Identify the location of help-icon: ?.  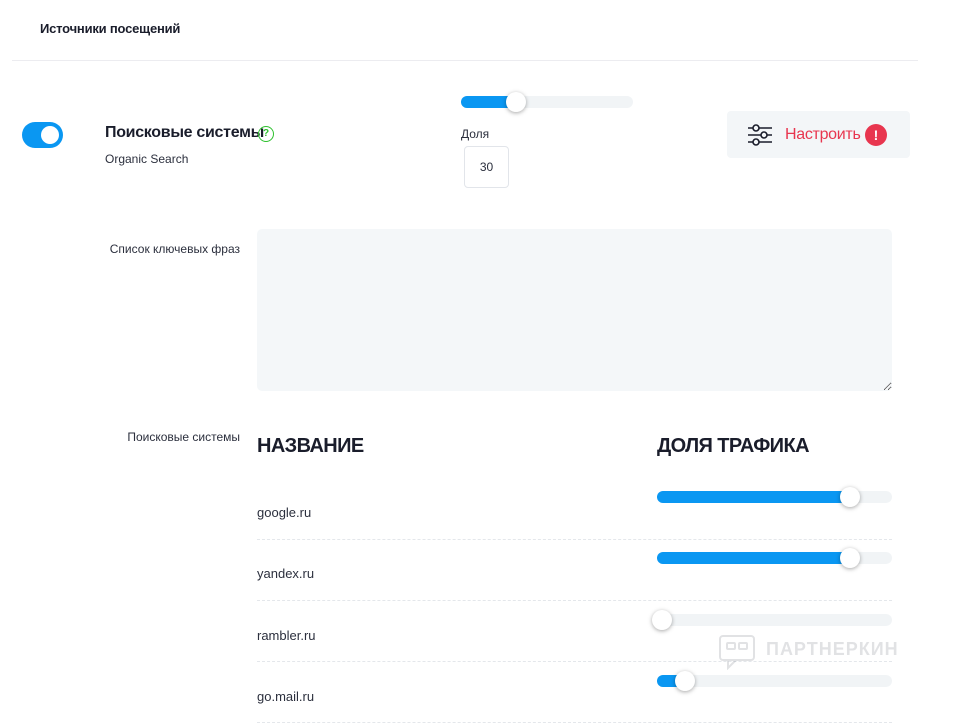
(266, 134).